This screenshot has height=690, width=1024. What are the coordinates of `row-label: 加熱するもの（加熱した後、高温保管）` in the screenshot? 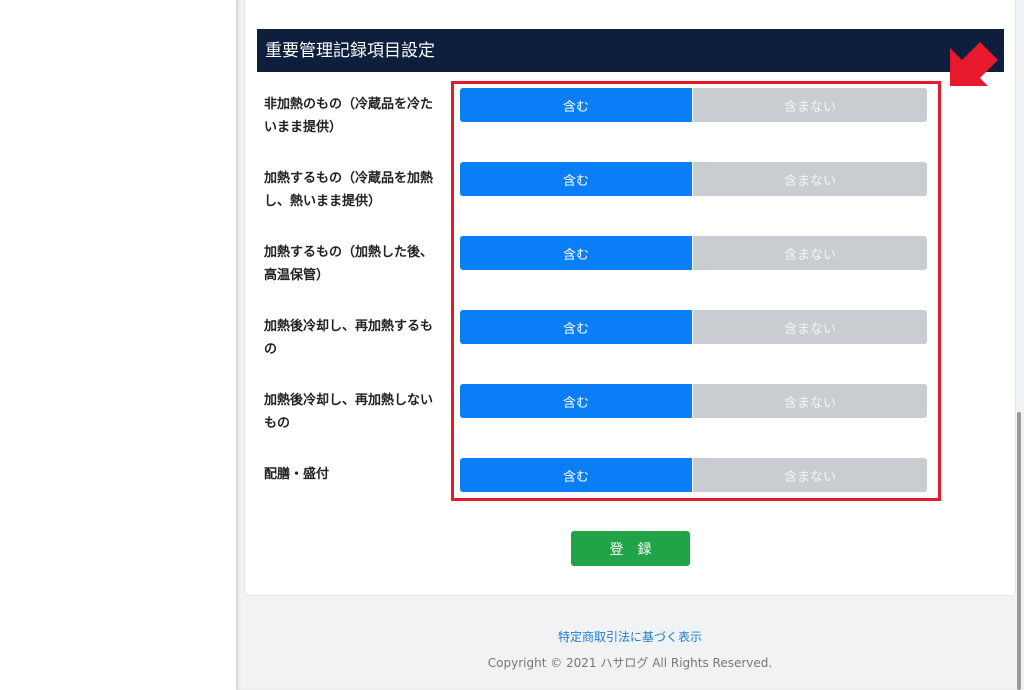 It's located at (349, 264).